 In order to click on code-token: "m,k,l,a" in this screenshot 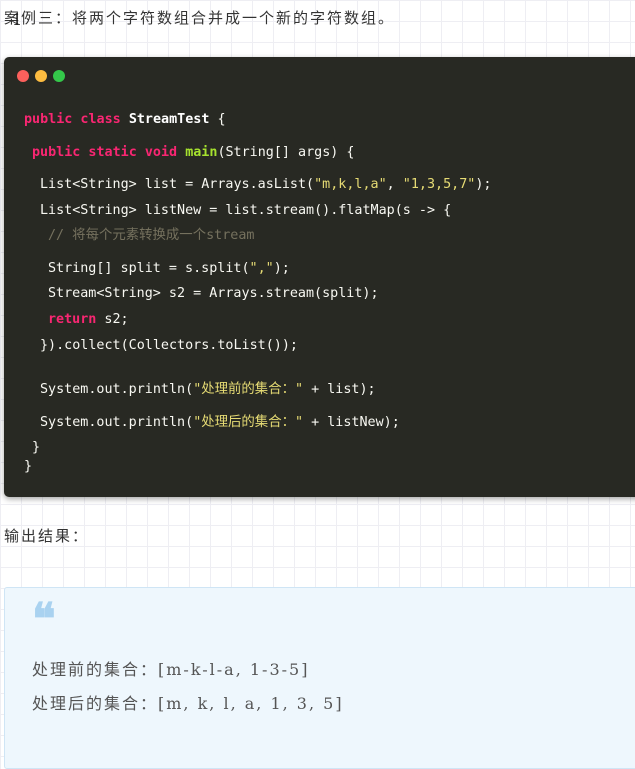, I will do `click(350, 184)`.